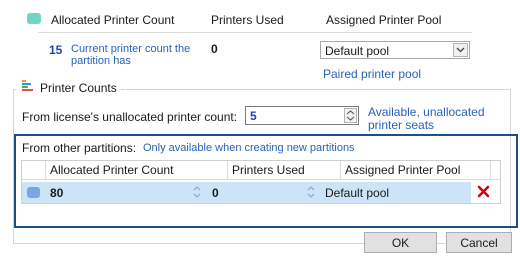 This screenshot has height=256, width=520. What do you see at coordinates (395, 50) in the screenshot?
I see `pool-select: Default pool` at bounding box center [395, 50].